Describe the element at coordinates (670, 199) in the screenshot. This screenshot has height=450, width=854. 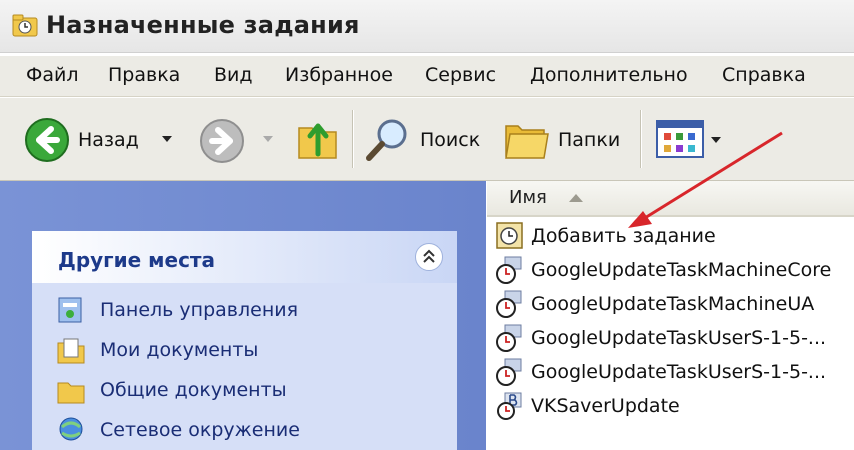
I see `column-header-name: Имя` at that location.